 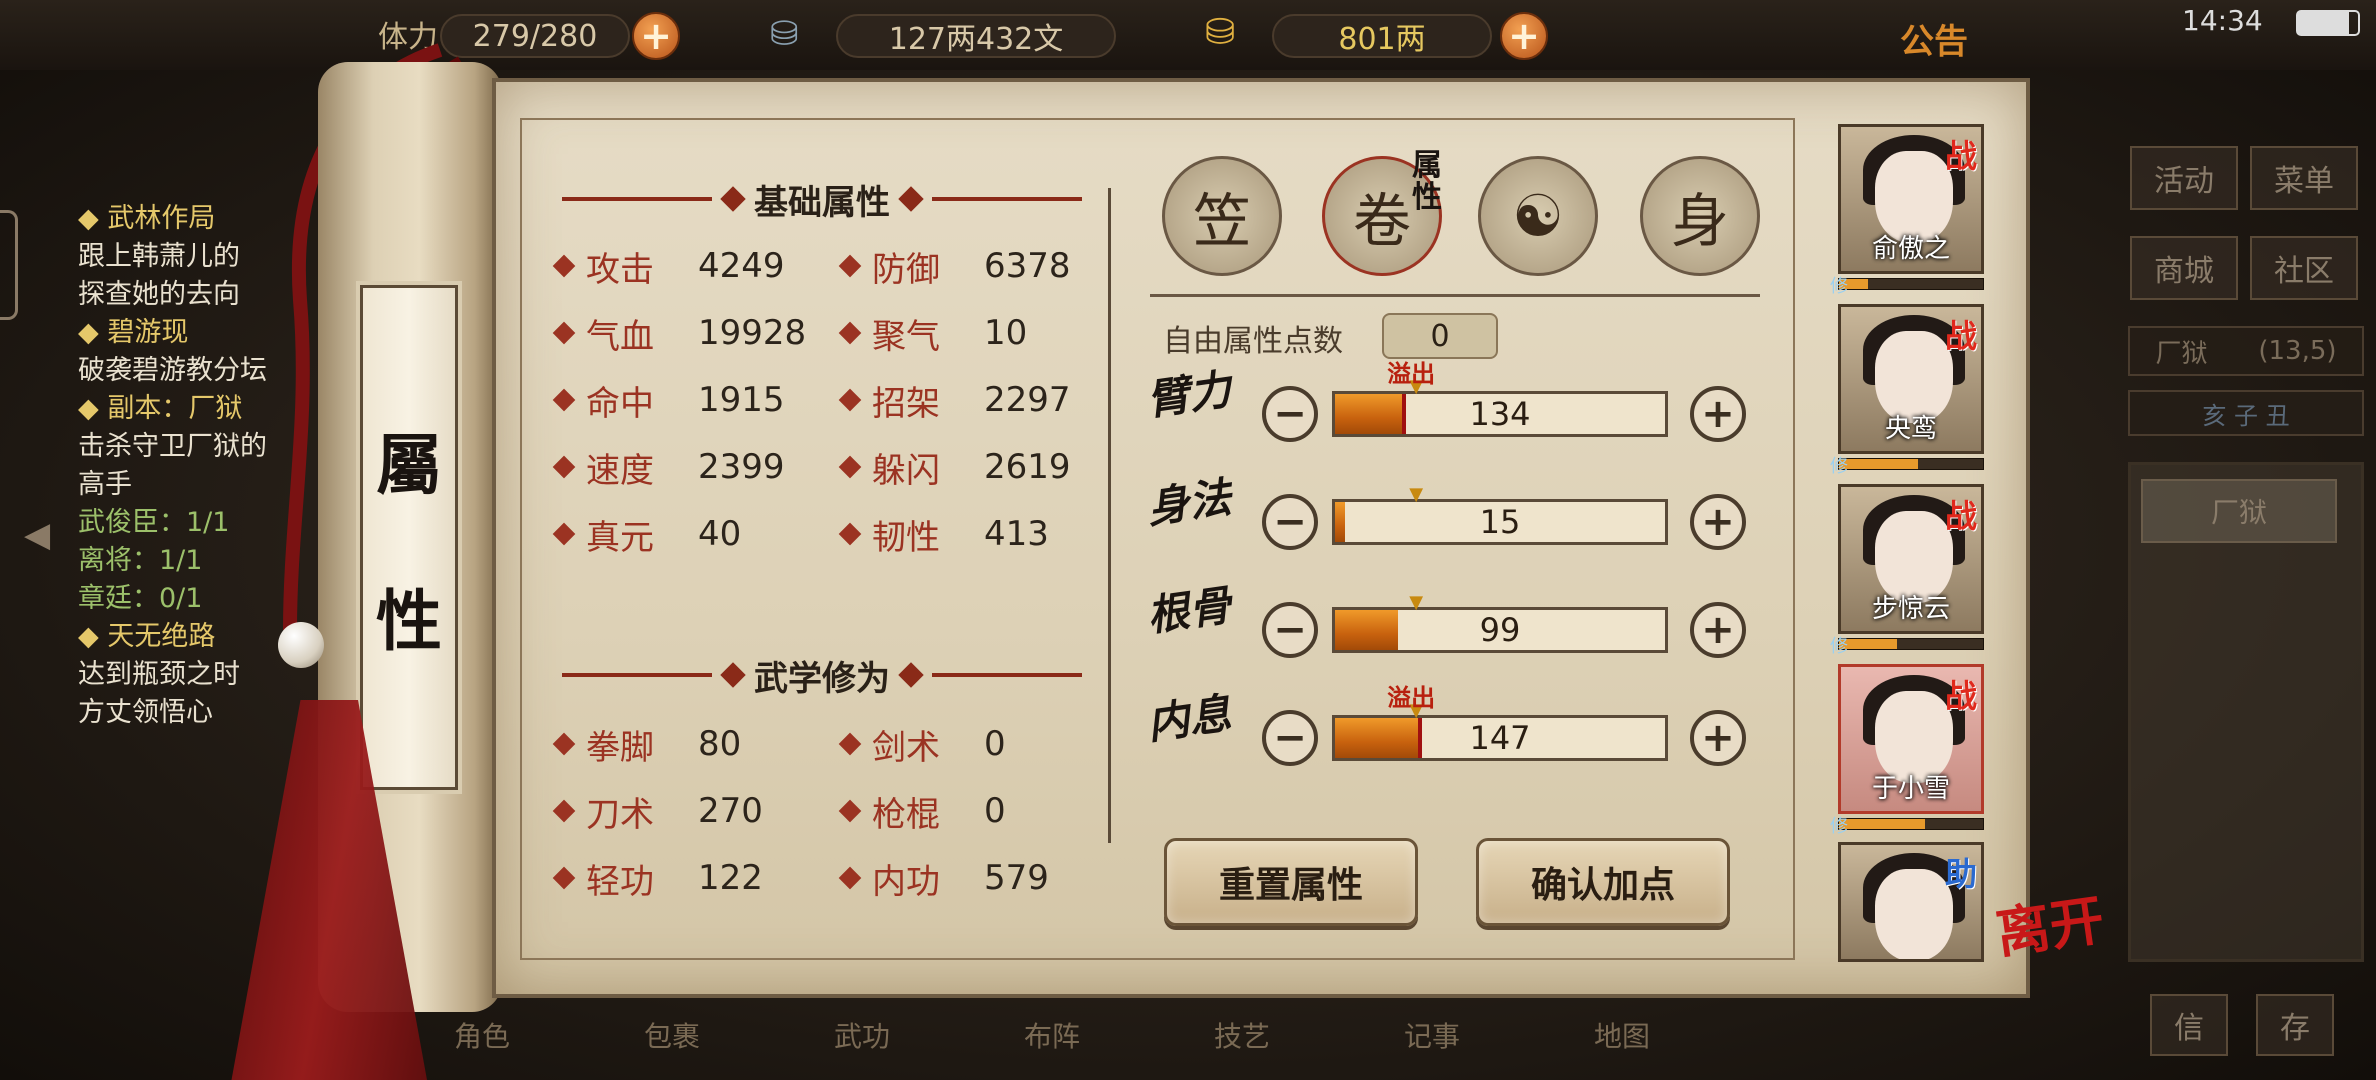 What do you see at coordinates (694, 401) in the screenshot?
I see `basic-stat-row: 命中 1915` at bounding box center [694, 401].